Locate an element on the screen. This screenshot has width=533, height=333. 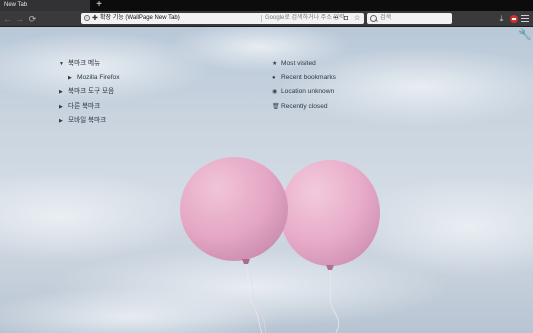
collapse-arrow-icon: ▼ is located at coordinates (63, 64).